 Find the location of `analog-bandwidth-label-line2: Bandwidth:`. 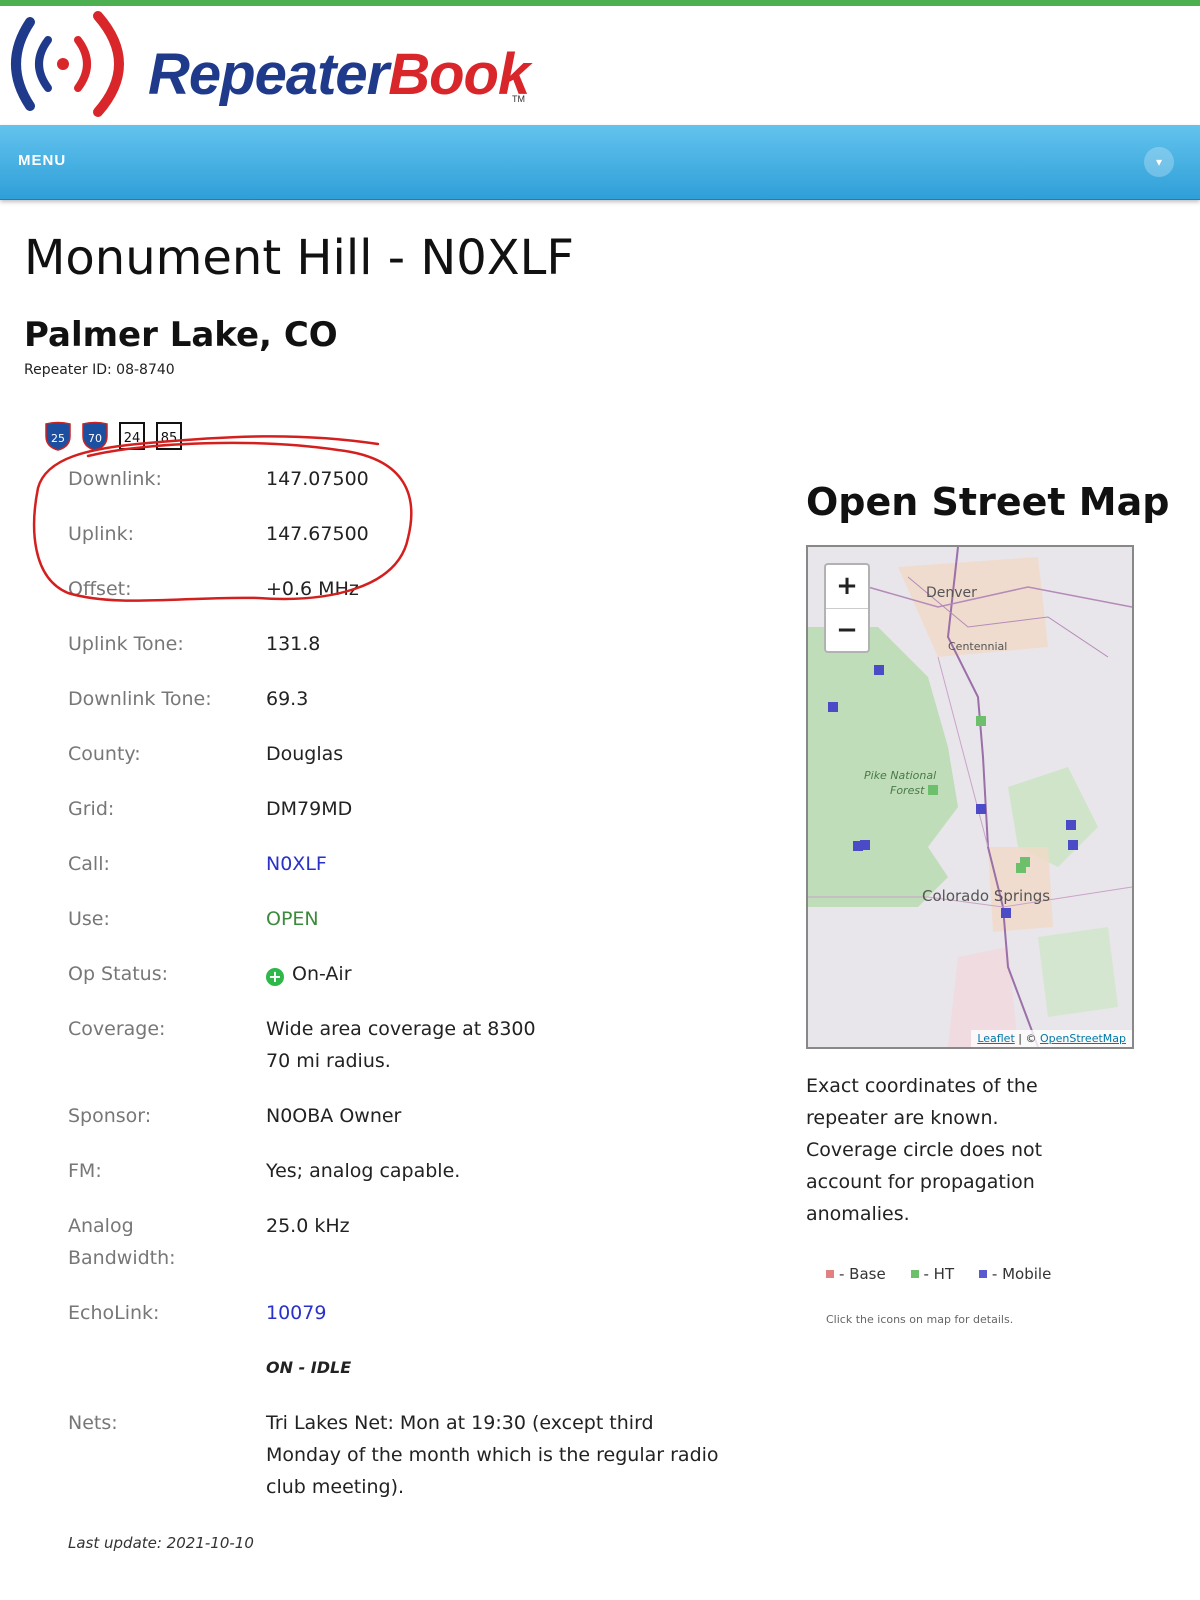

analog-bandwidth-label-line2: Bandwidth: is located at coordinates (122, 1258).